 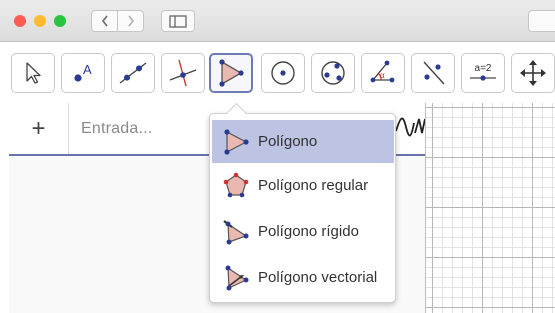 I want to click on function-icon, so click(x=410, y=126).